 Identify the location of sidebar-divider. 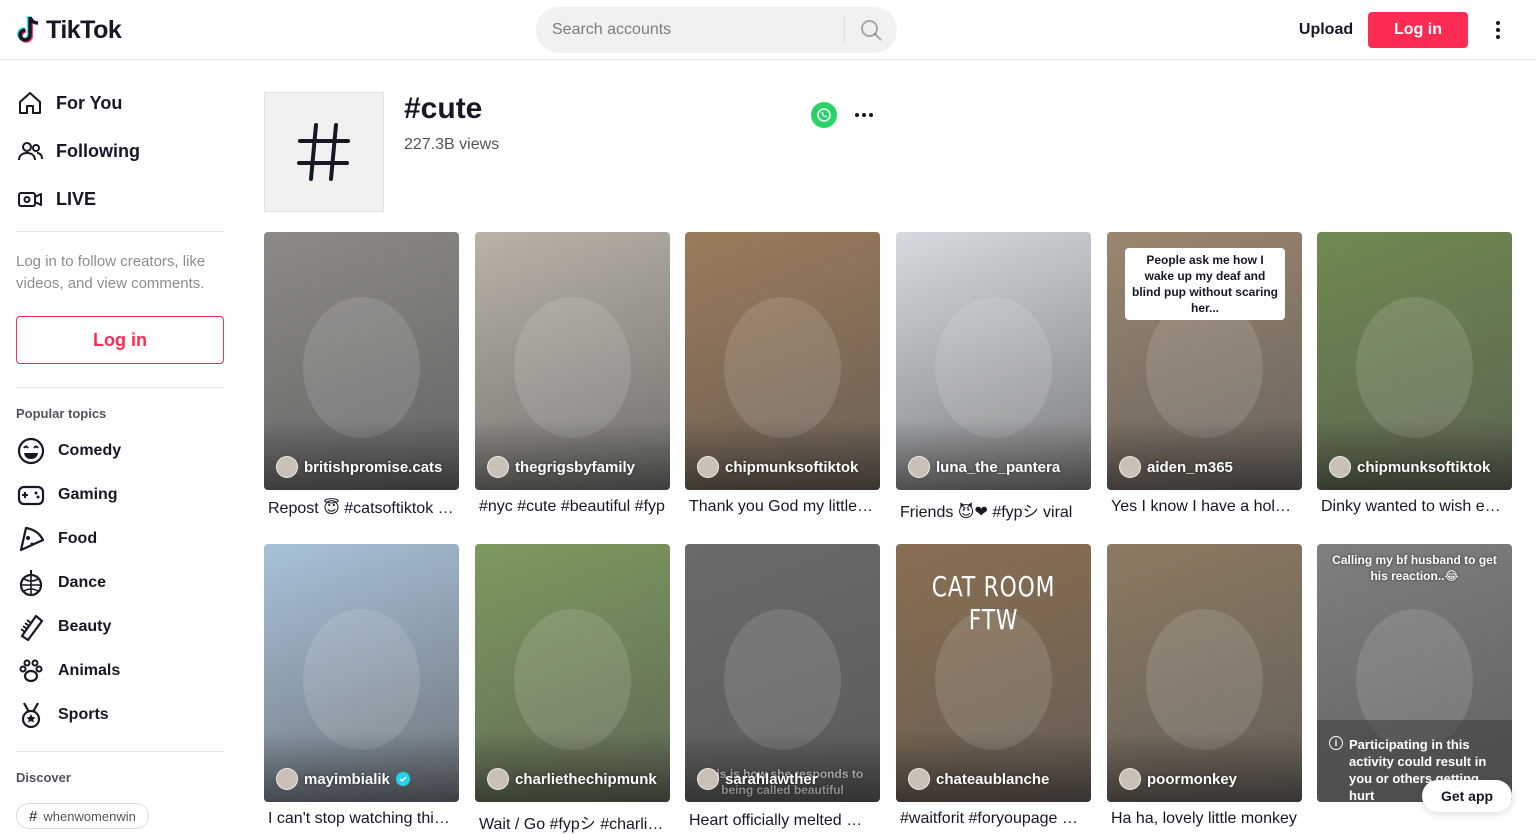
(120, 751).